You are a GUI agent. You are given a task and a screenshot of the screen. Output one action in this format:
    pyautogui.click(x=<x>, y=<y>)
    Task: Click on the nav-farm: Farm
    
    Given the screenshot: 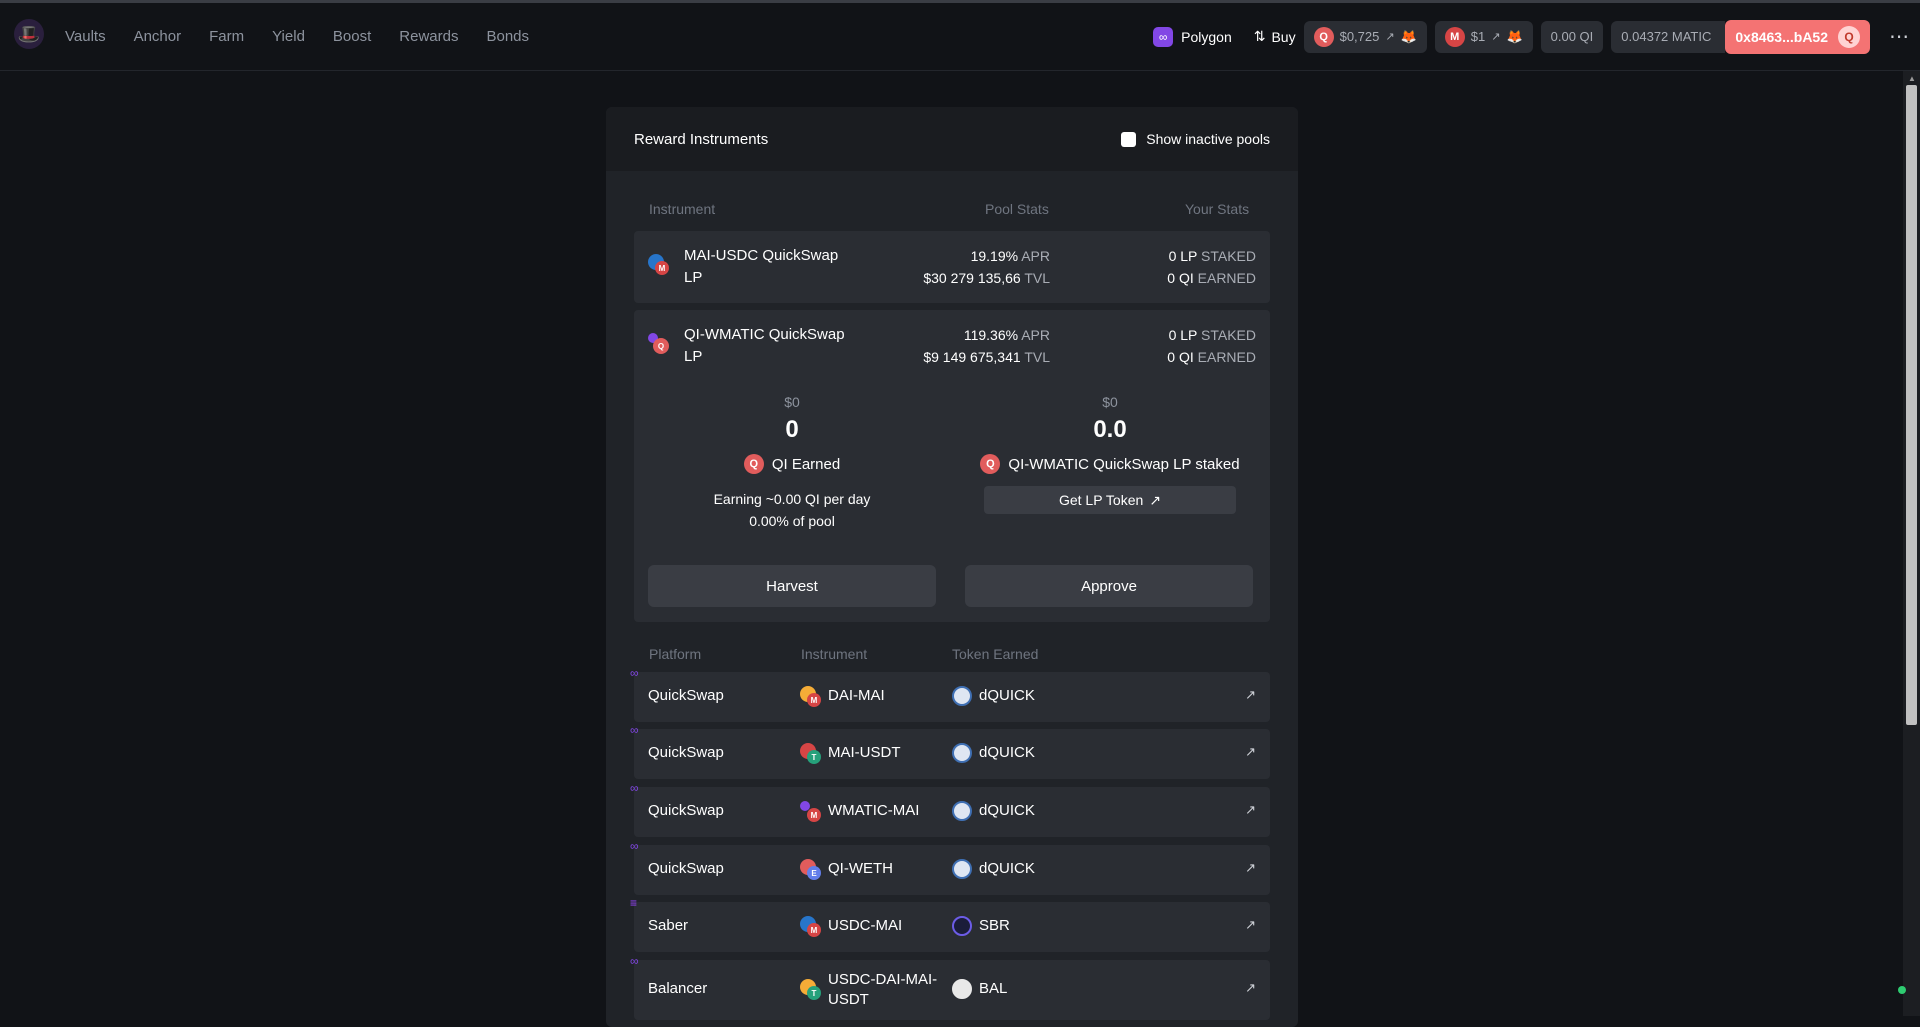 What is the action you would take?
    pyautogui.click(x=226, y=36)
    